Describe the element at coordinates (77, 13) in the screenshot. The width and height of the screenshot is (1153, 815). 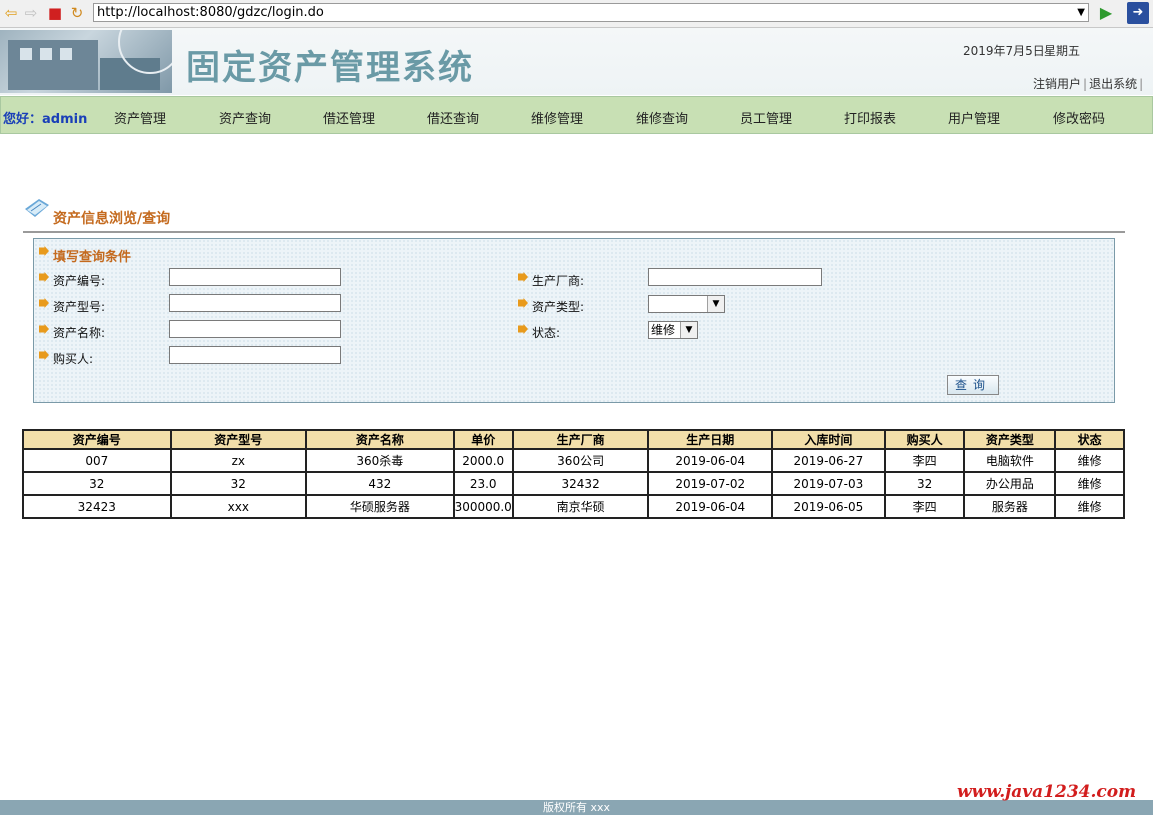
I see `refresh-icon: ↻` at that location.